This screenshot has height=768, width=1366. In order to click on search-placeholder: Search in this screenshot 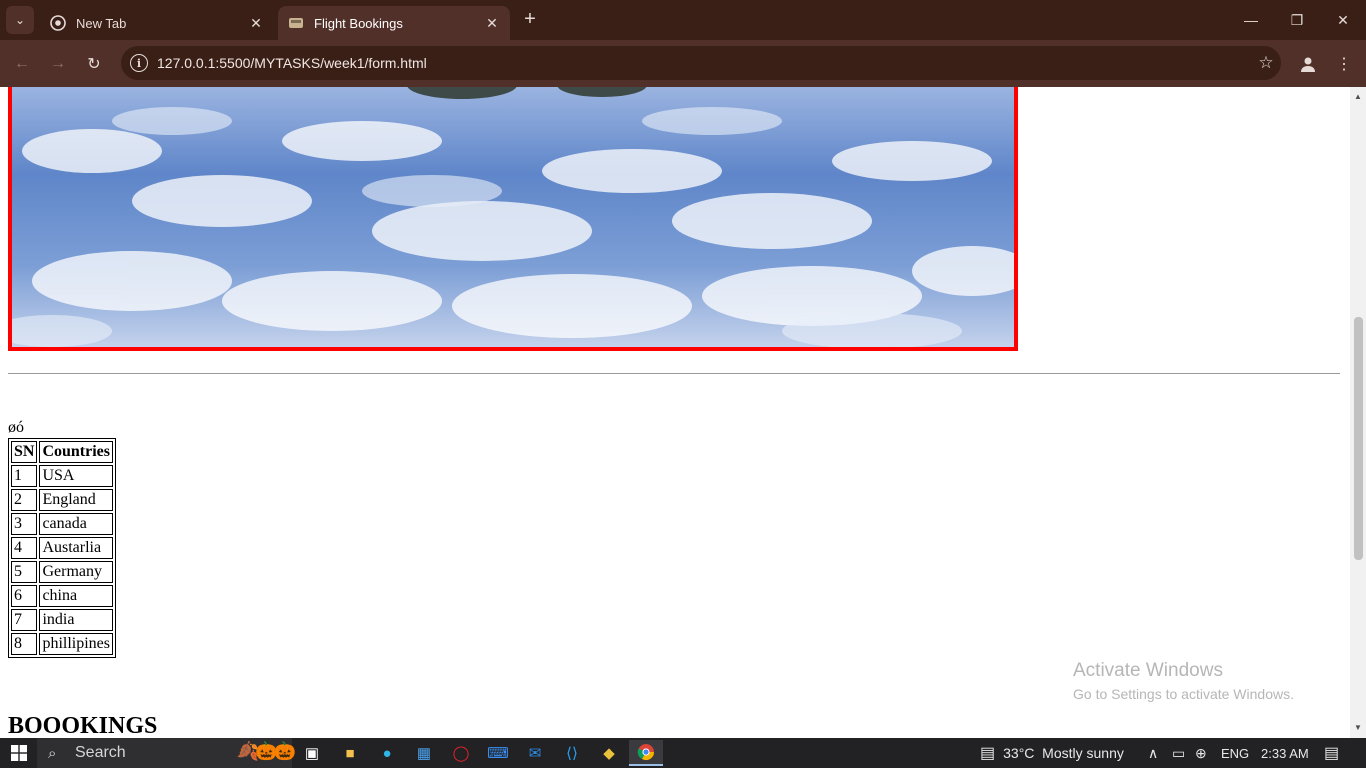, I will do `click(100, 752)`.